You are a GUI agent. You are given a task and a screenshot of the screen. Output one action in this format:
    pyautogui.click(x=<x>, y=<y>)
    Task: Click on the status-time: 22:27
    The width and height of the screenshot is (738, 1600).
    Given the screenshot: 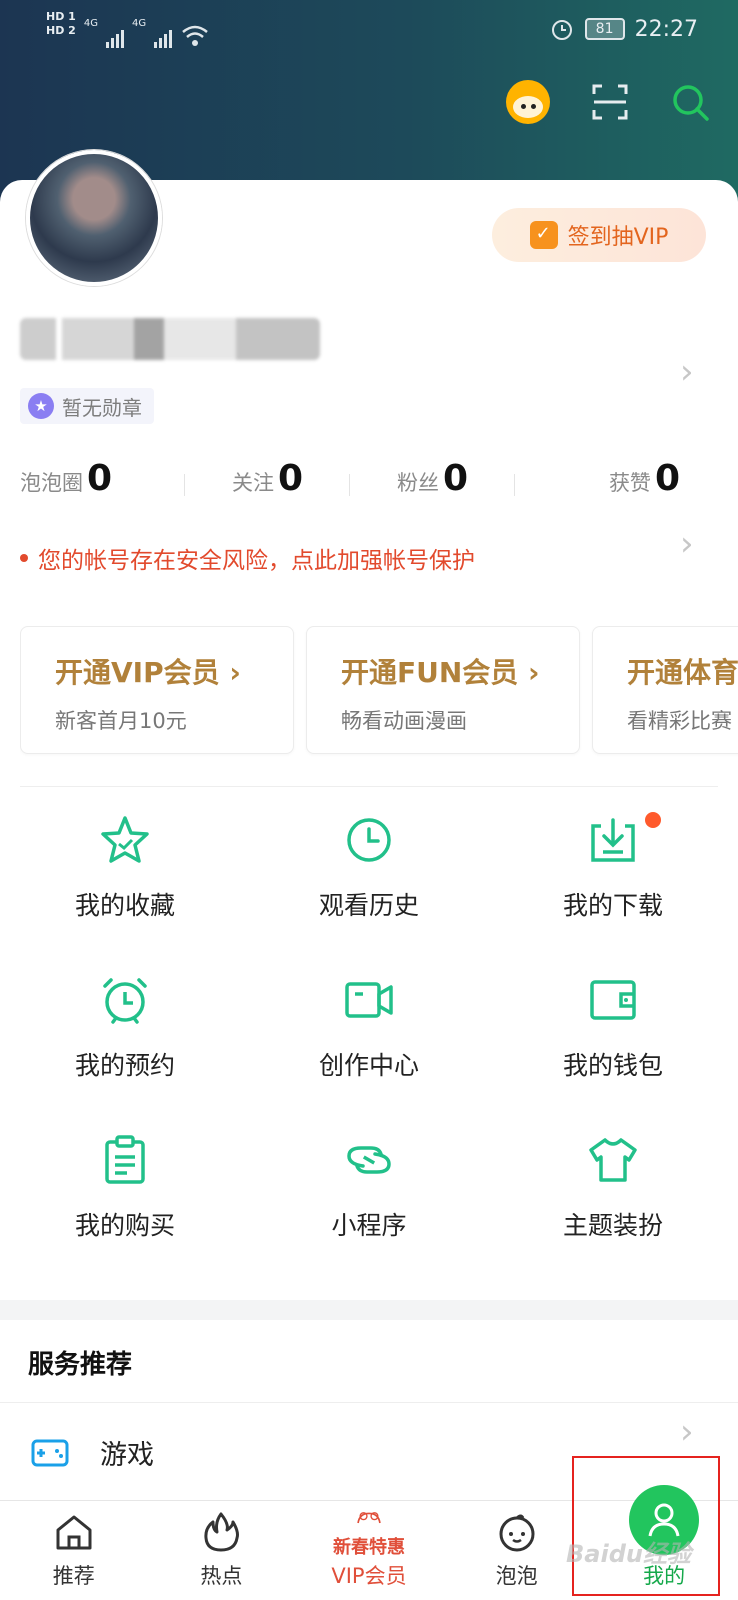 What is the action you would take?
    pyautogui.click(x=666, y=29)
    